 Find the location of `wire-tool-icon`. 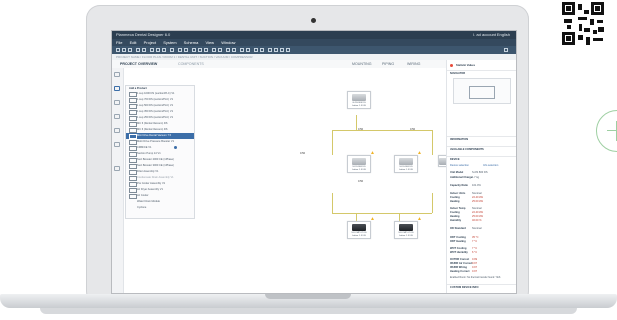

wire-tool-icon is located at coordinates (117, 116).